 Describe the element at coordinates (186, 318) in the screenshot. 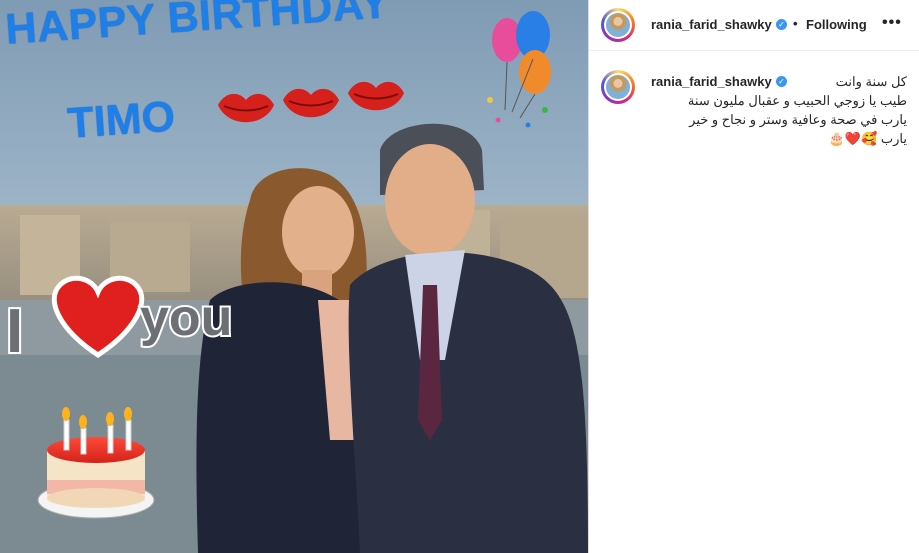

I see `love-text: you` at that location.